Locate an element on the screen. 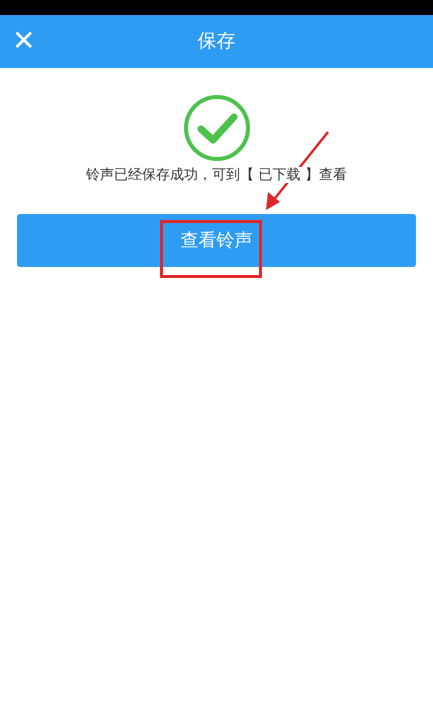  view-ringtone-button: 查看铃声 is located at coordinates (216, 240).